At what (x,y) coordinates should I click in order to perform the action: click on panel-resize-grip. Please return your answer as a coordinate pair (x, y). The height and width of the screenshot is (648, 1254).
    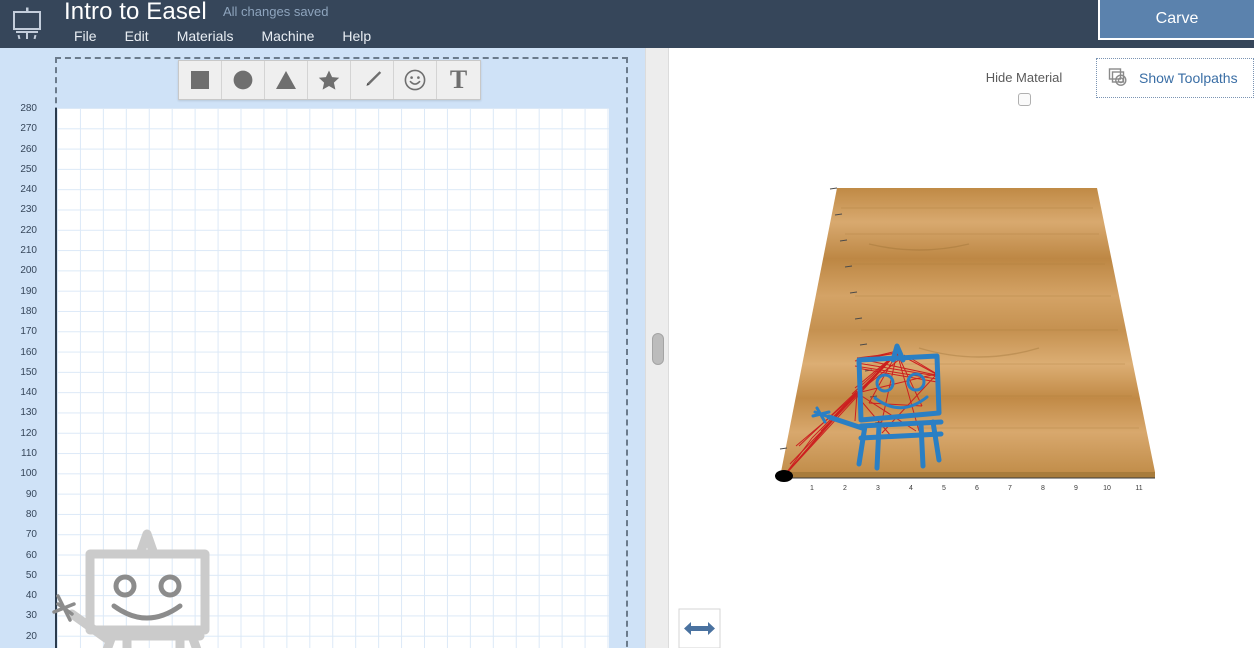
    Looking at the image, I should click on (658, 349).